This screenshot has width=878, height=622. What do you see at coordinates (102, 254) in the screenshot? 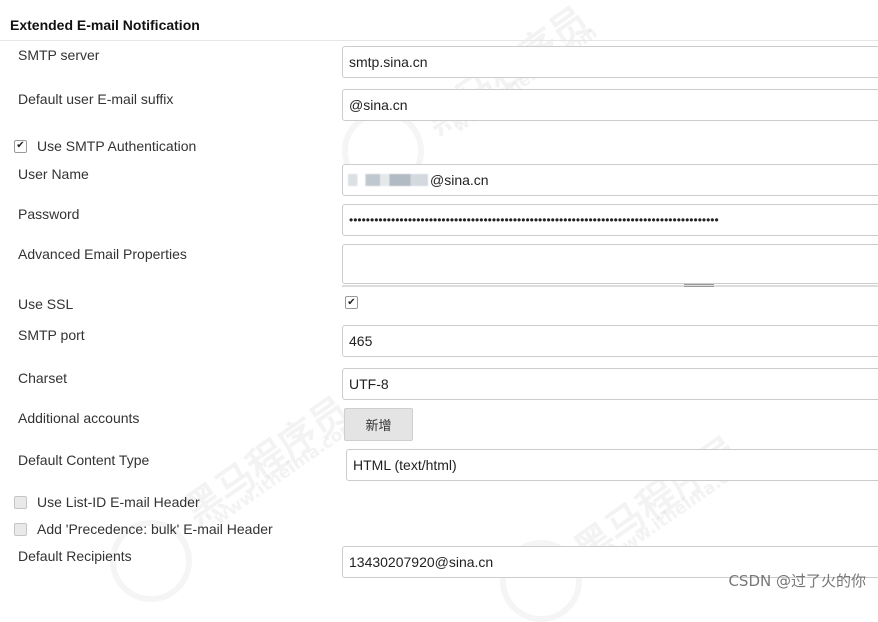
I see `advanced-properties-label: Advanced Email Properties` at bounding box center [102, 254].